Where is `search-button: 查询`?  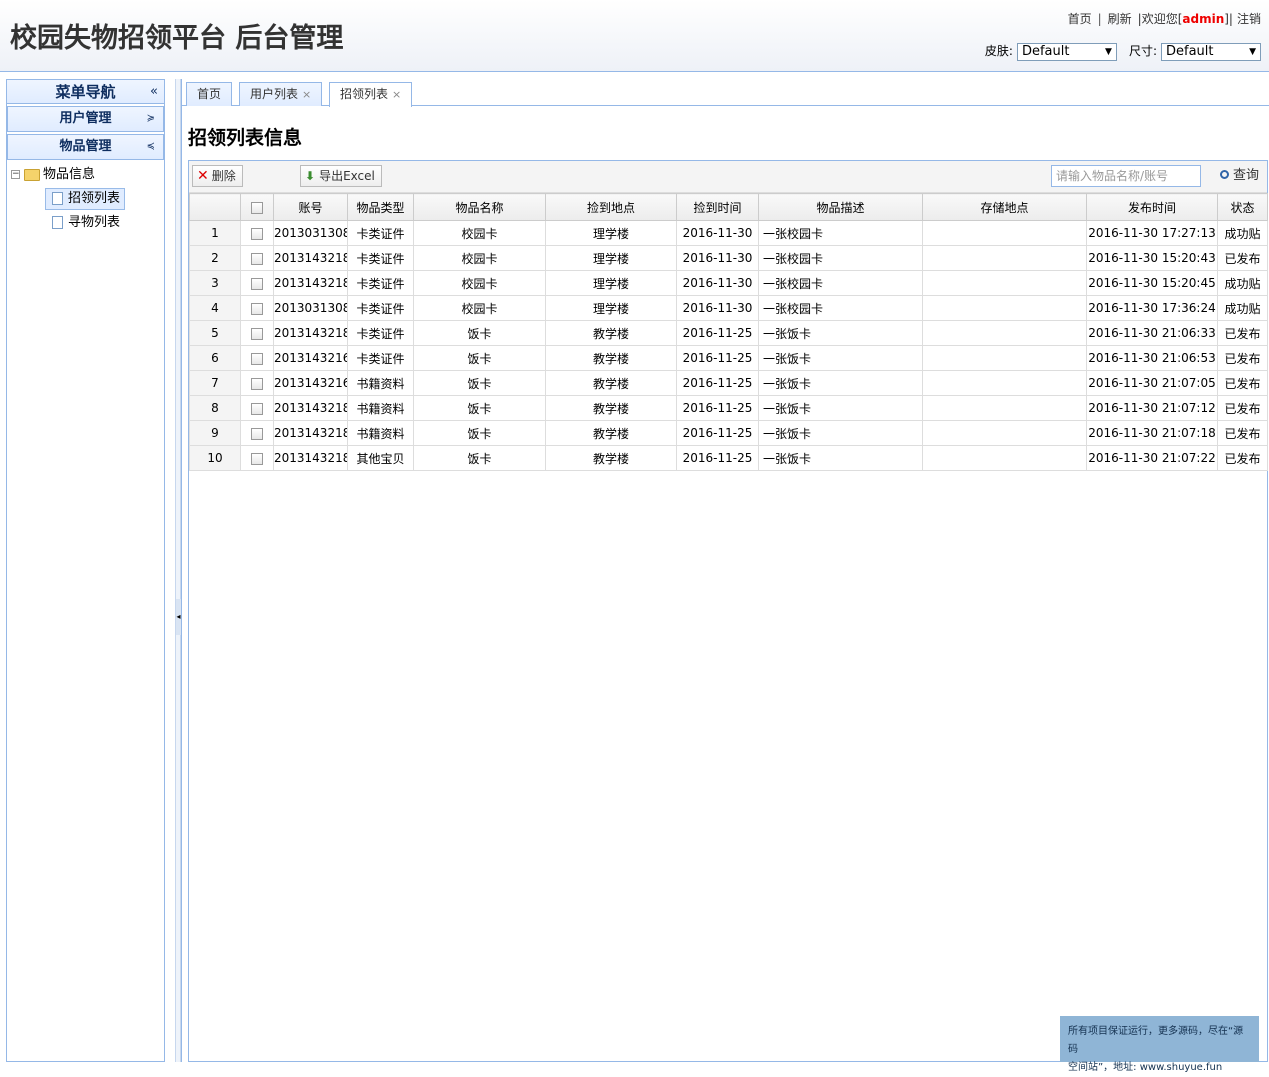
search-button: 查询 is located at coordinates (1239, 176).